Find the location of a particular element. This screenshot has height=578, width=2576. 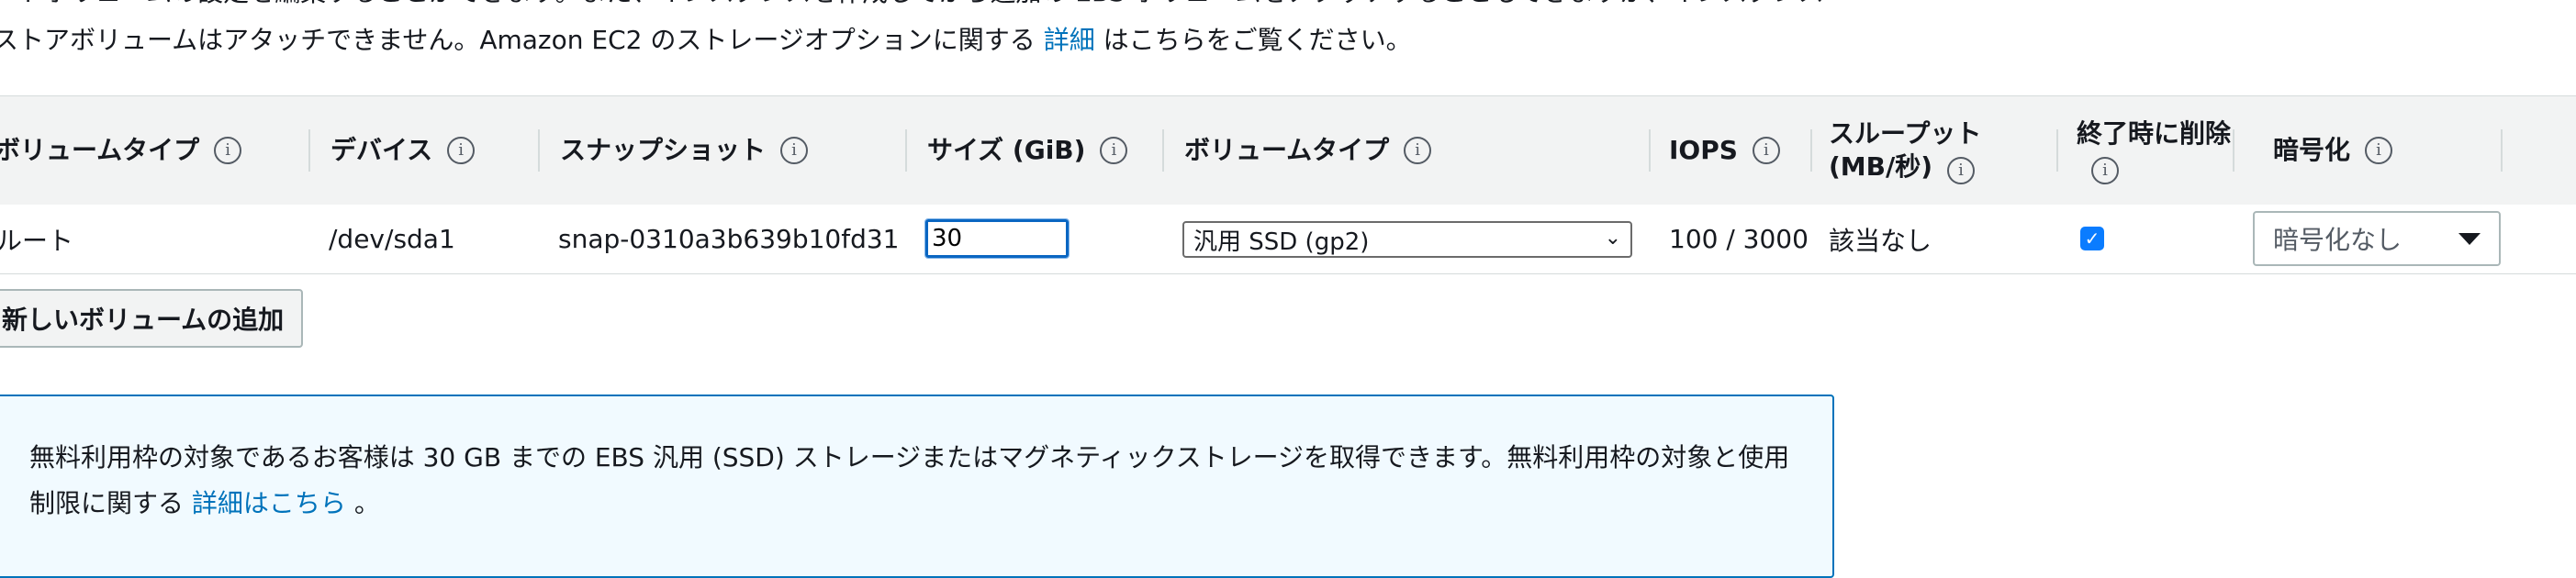

add-volume-button: 新しいボリュームの追加 is located at coordinates (151, 318).